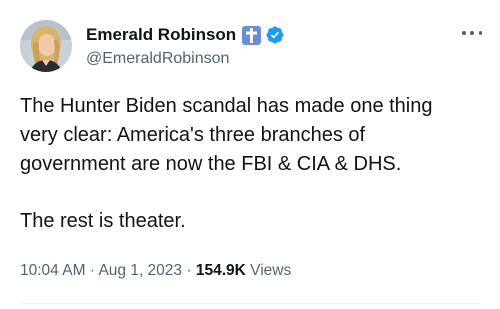 The height and width of the screenshot is (309, 500). I want to click on tweet-date: Aug 1, 2023, so click(140, 270).